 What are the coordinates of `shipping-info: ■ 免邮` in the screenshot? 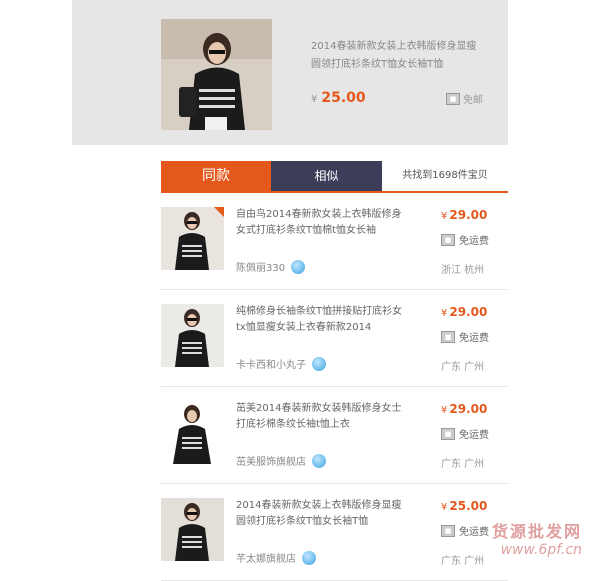 It's located at (464, 98).